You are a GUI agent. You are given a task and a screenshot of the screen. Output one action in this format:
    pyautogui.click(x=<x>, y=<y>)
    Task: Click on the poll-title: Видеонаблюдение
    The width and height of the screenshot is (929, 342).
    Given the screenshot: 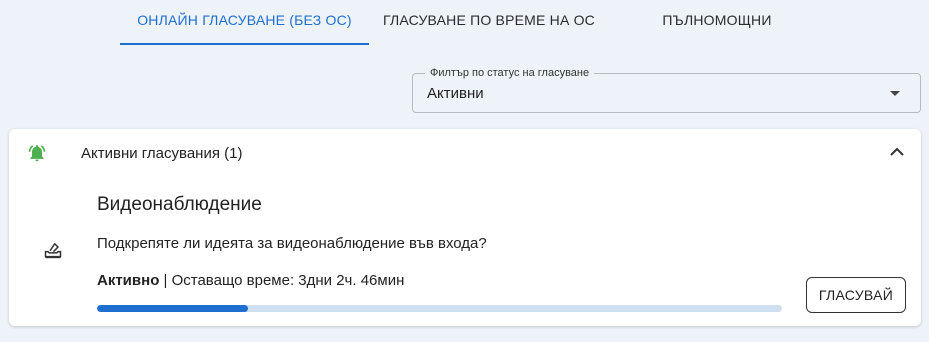 What is the action you would take?
    pyautogui.click(x=179, y=204)
    